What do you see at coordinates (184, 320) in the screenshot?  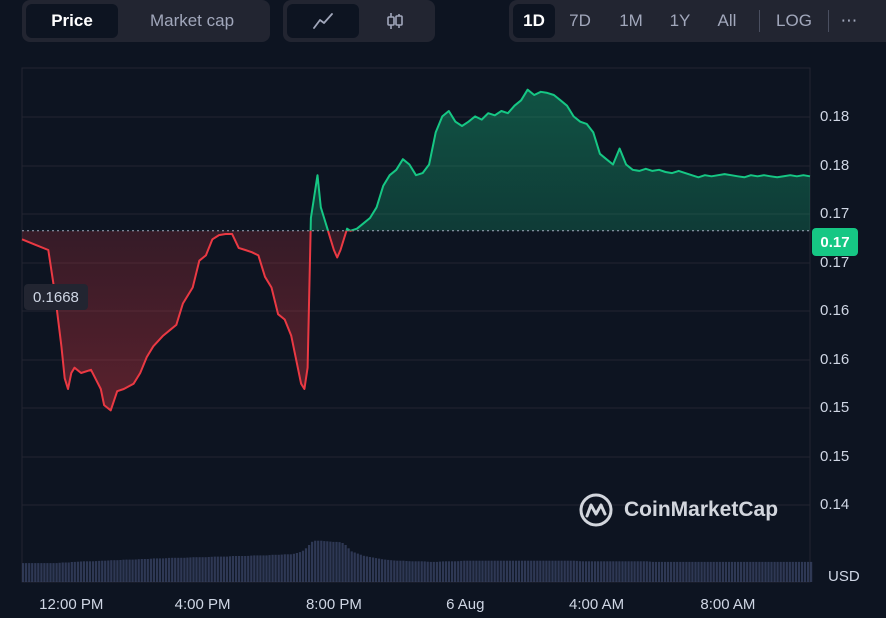 I see `area-below-baseline` at bounding box center [184, 320].